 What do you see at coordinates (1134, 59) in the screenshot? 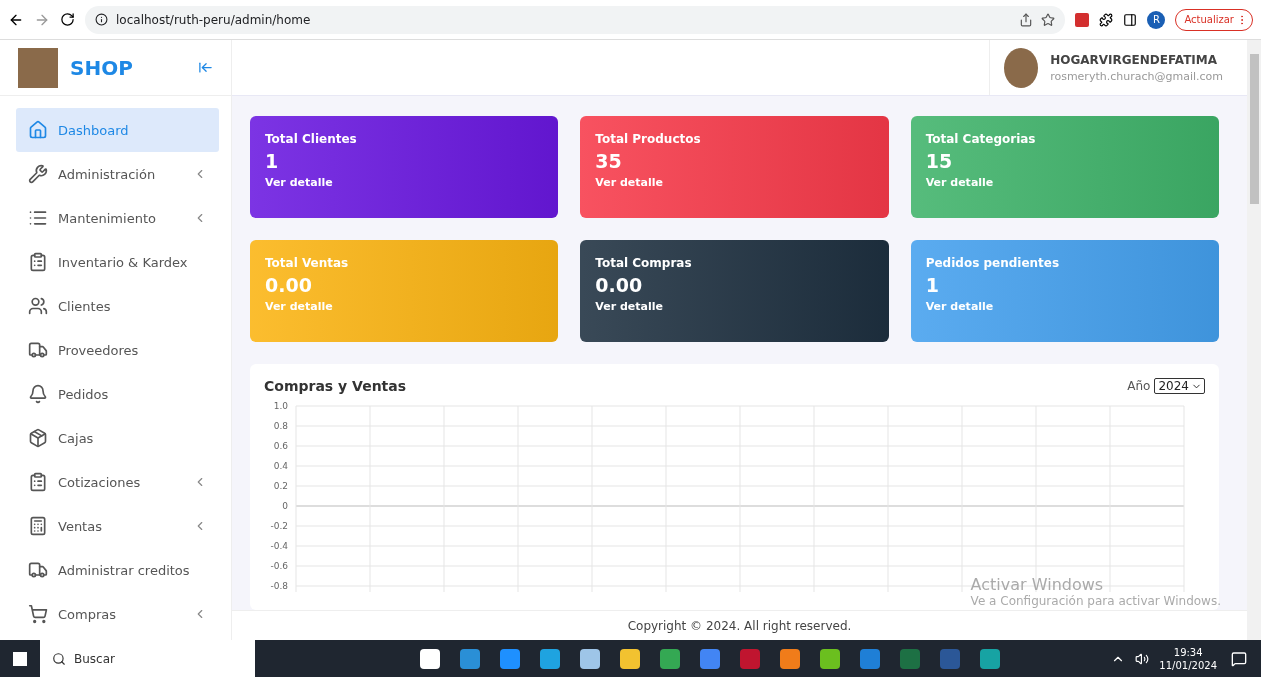
I see `user-name: HOGARVIRGENDEFATIMA` at bounding box center [1134, 59].